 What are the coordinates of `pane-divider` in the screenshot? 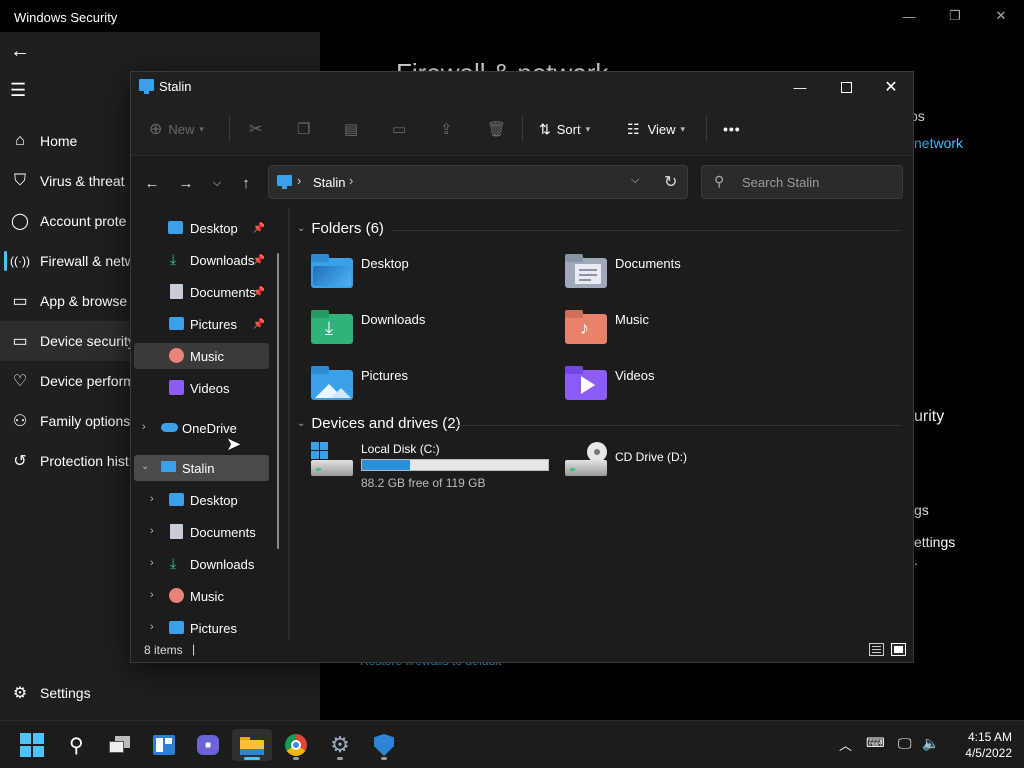 It's located at (289, 424).